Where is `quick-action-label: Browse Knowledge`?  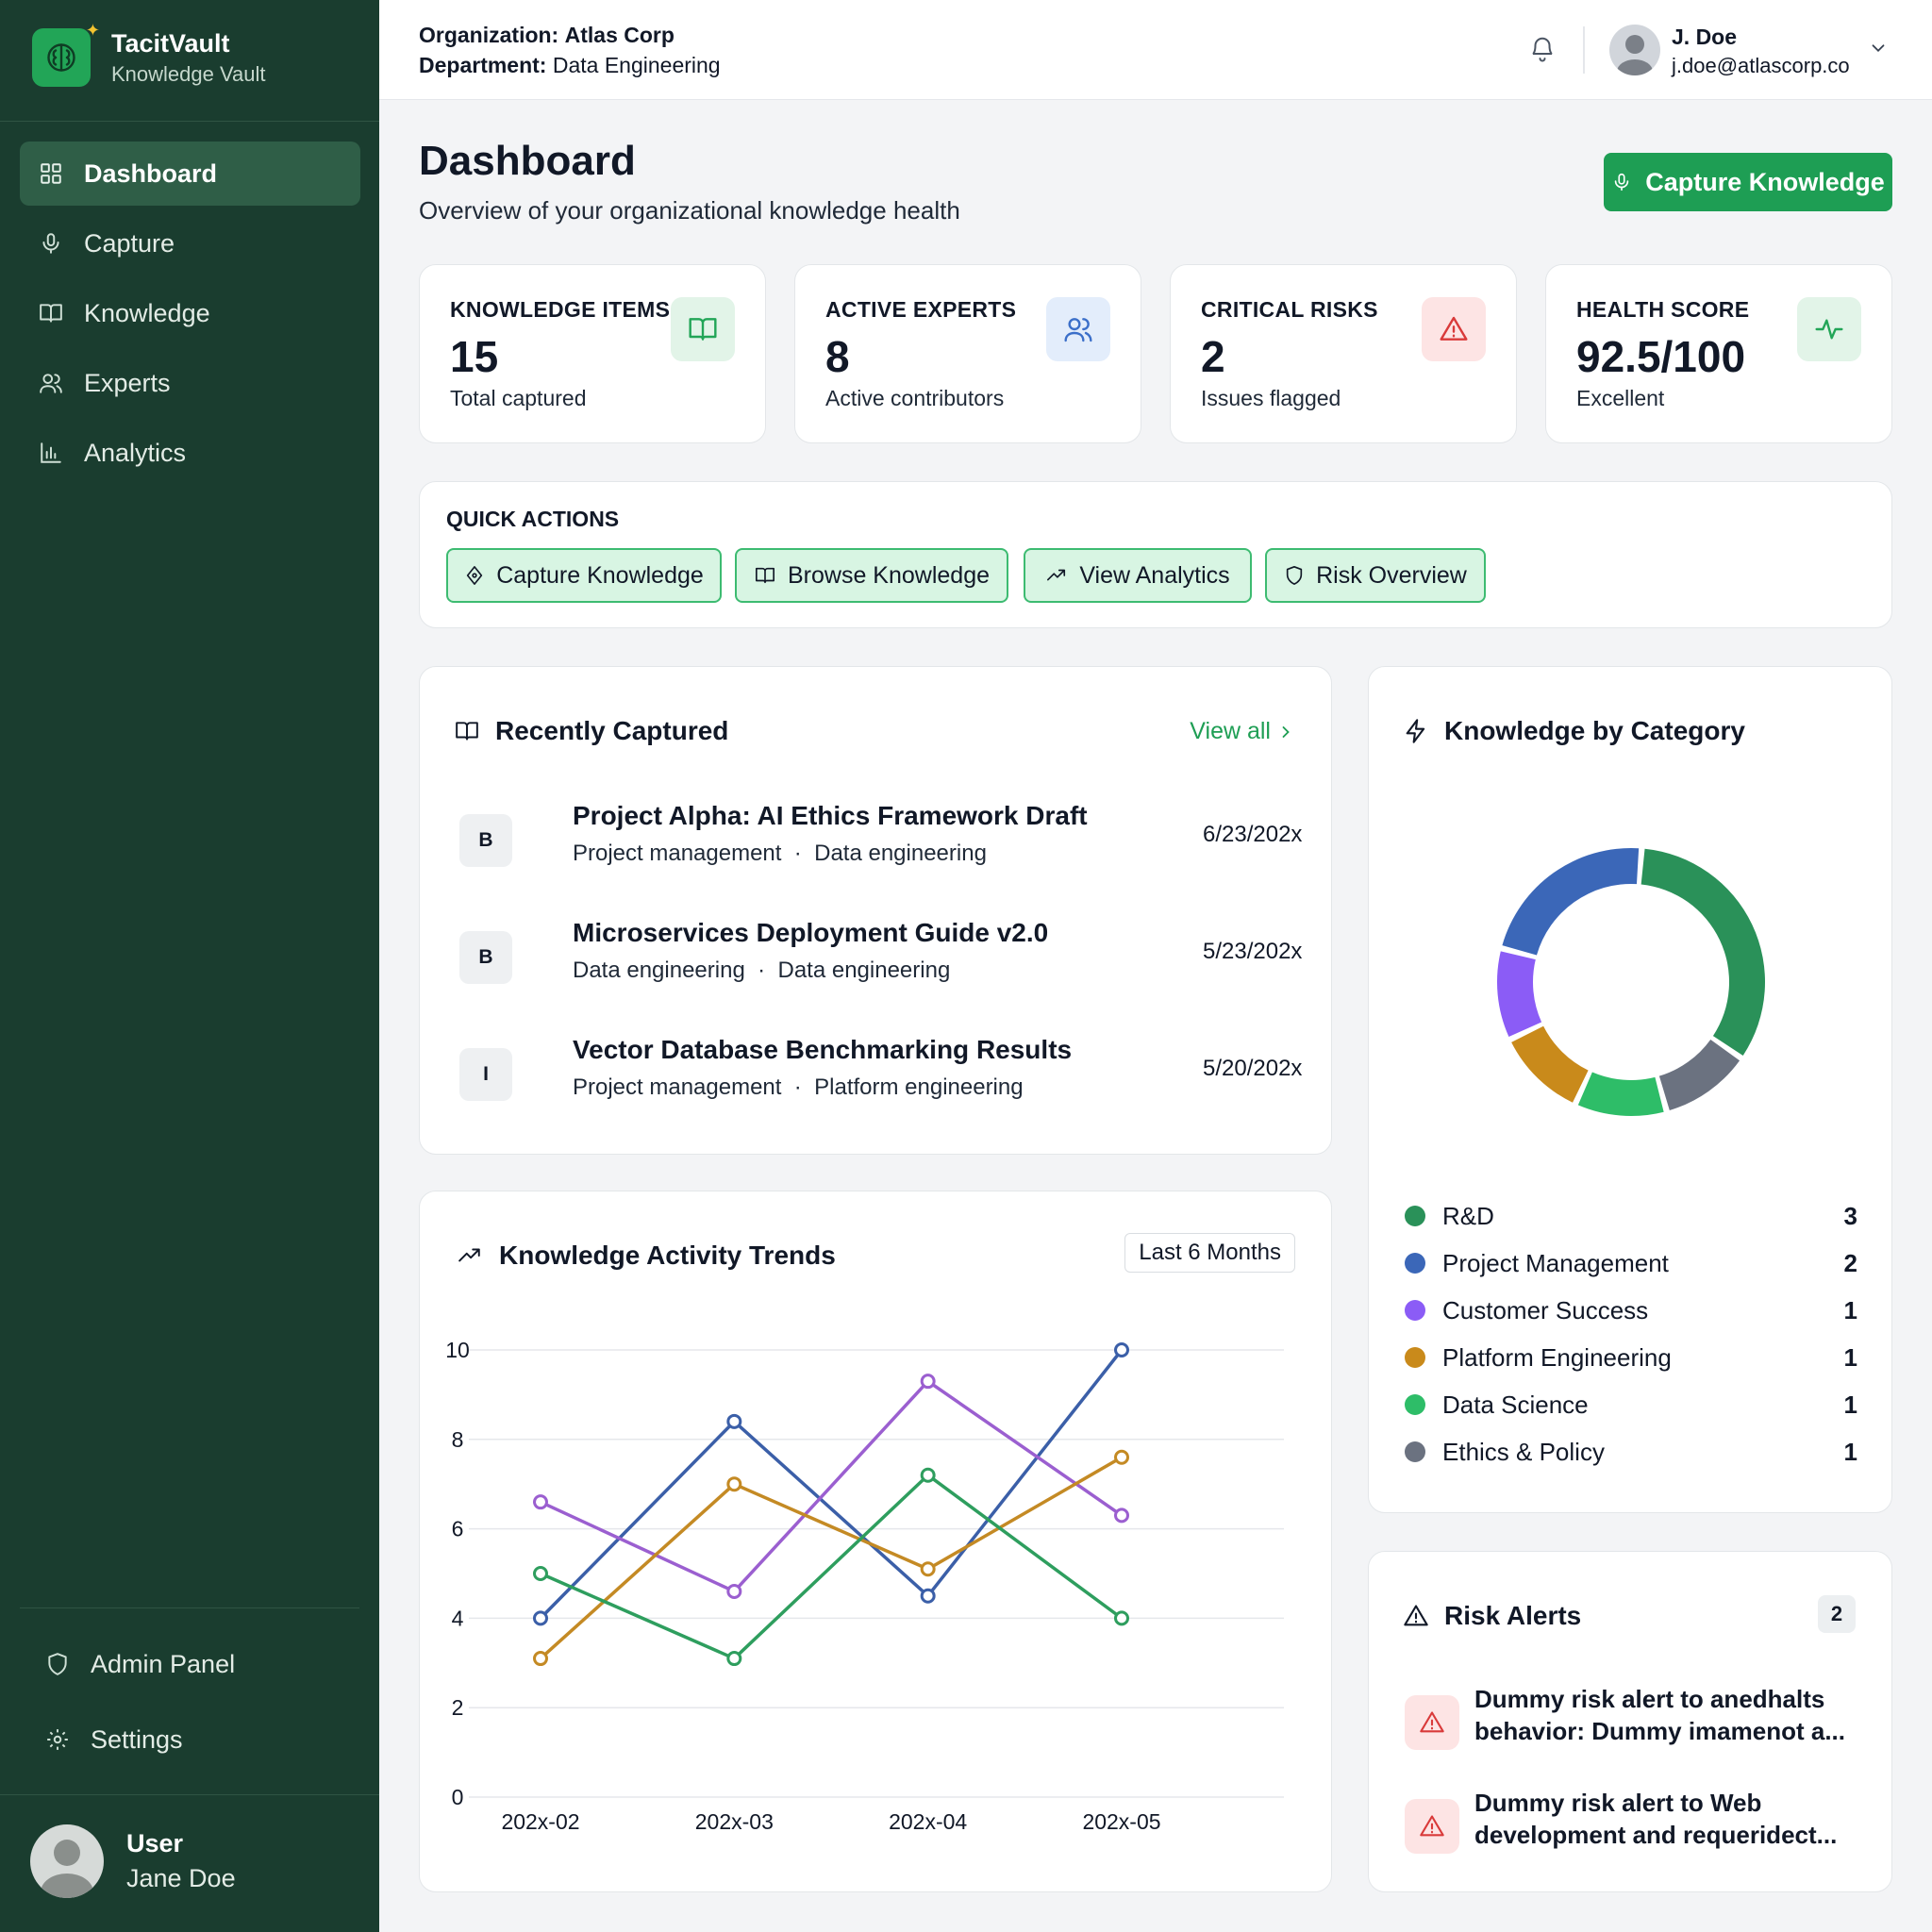 quick-action-label: Browse Knowledge is located at coordinates (888, 575).